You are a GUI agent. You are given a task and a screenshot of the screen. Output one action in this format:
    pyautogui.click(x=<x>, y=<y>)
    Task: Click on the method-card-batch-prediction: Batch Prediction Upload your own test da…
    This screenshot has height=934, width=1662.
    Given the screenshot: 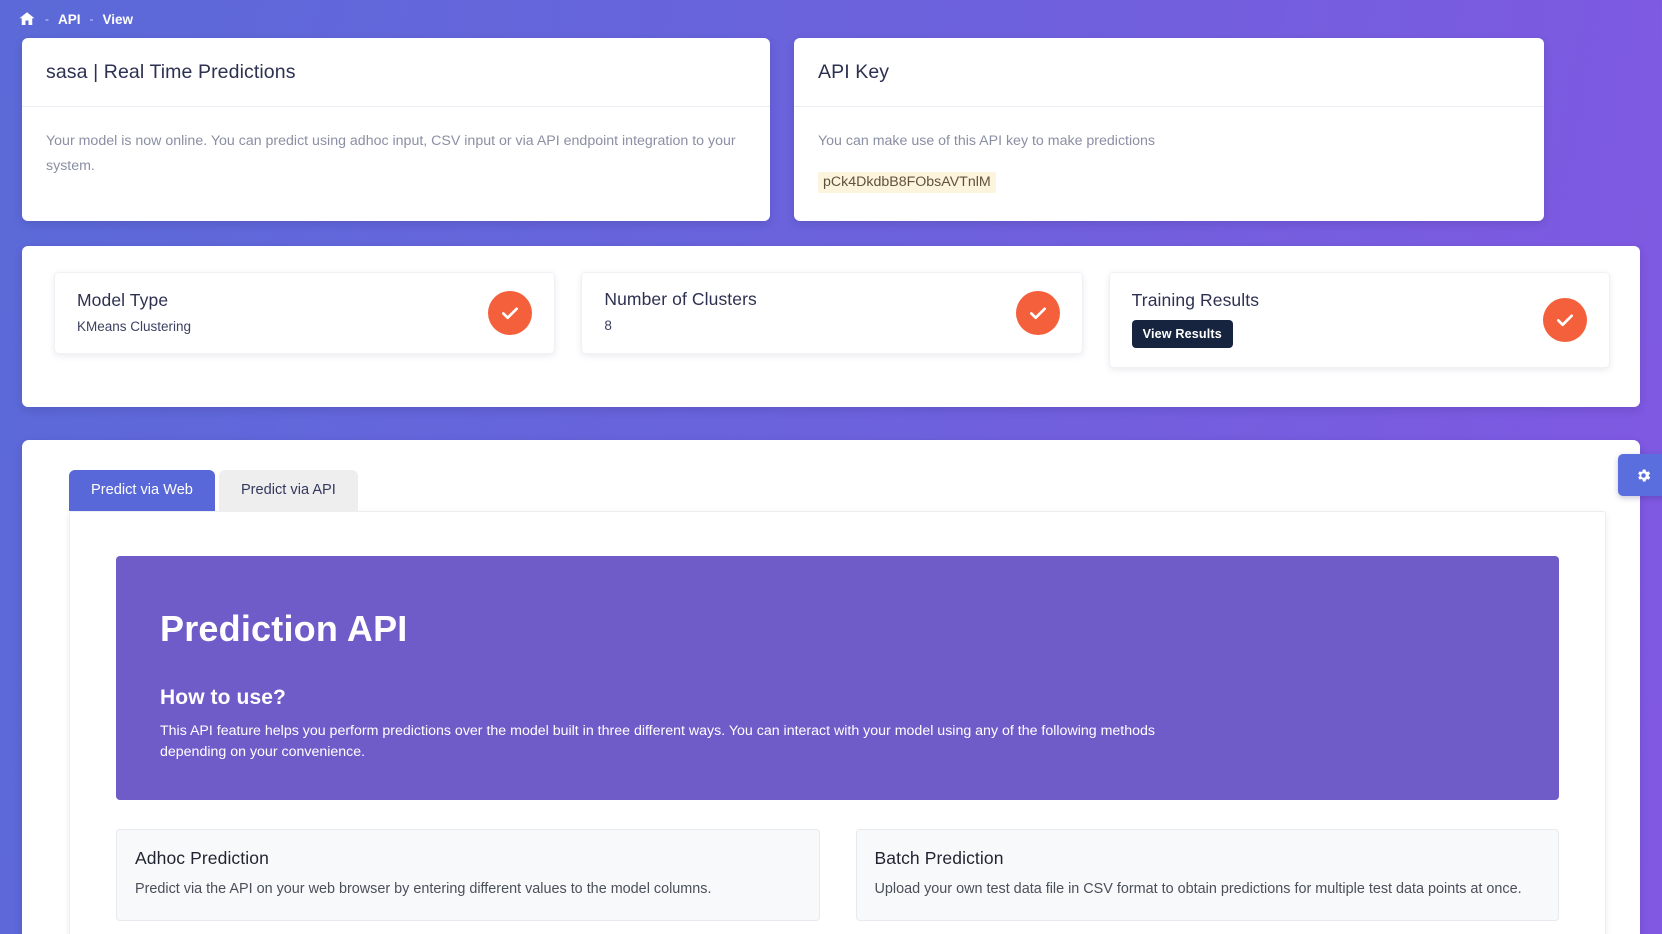 What is the action you would take?
    pyautogui.click(x=1207, y=875)
    